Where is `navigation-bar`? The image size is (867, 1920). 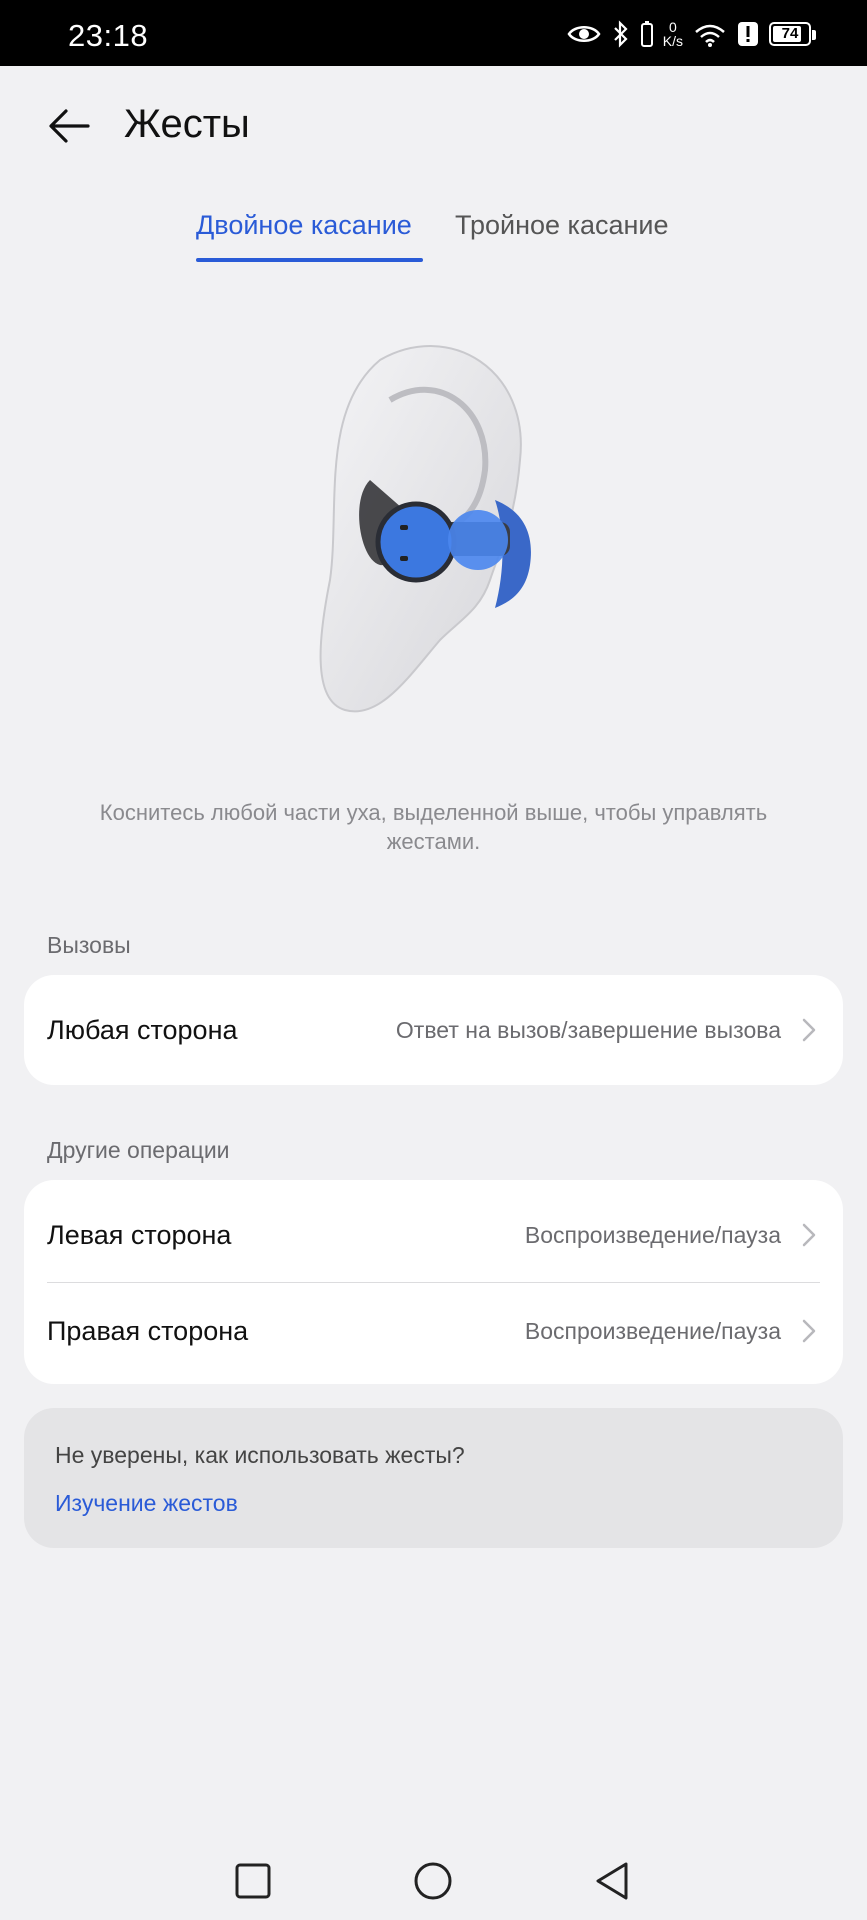
navigation-bar is located at coordinates (433, 1880).